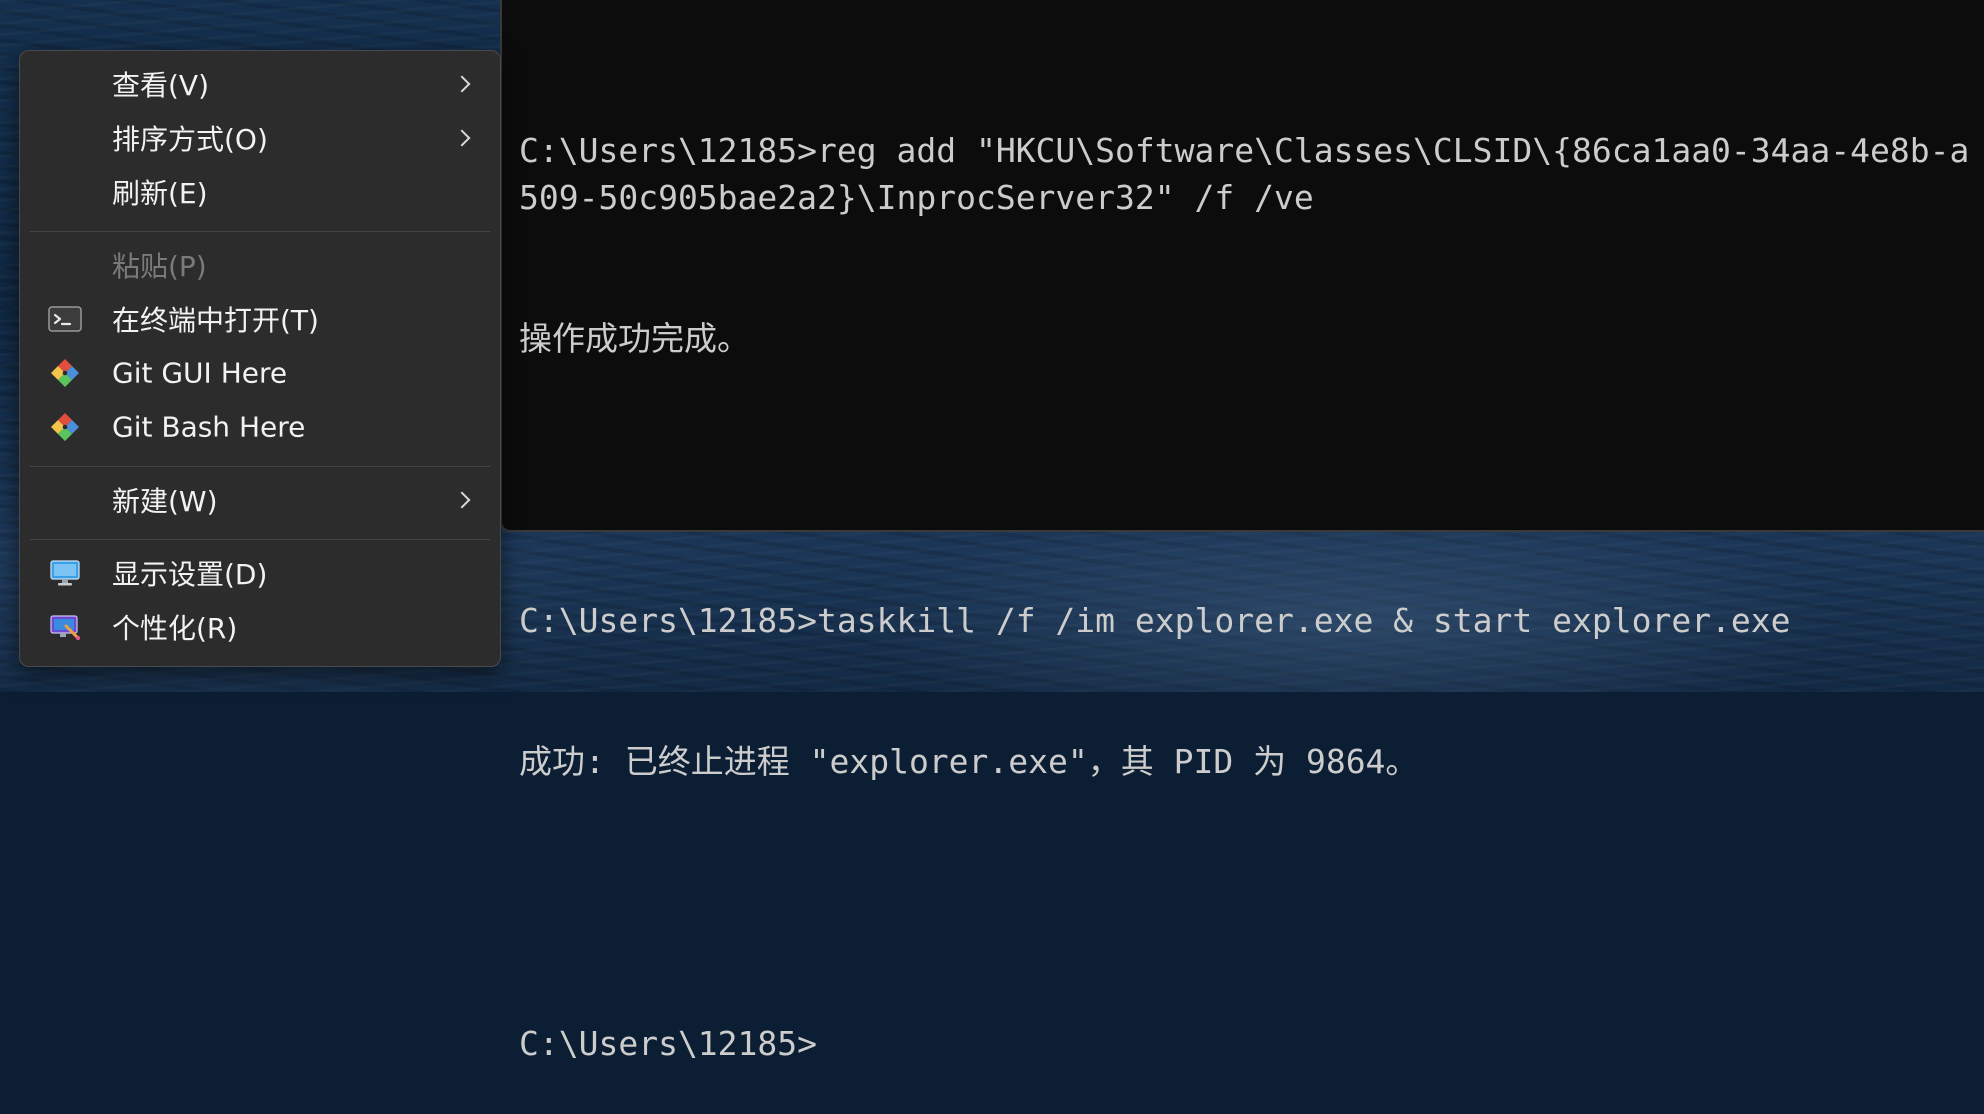 The image size is (1984, 1114). I want to click on menu-item-label: 查看(V), so click(161, 85).